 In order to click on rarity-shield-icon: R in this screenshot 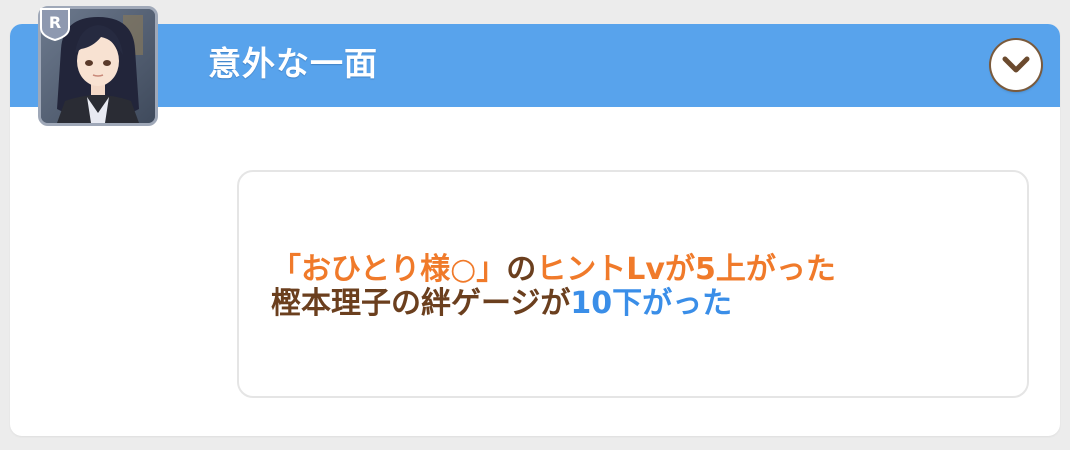, I will do `click(55, 25)`.